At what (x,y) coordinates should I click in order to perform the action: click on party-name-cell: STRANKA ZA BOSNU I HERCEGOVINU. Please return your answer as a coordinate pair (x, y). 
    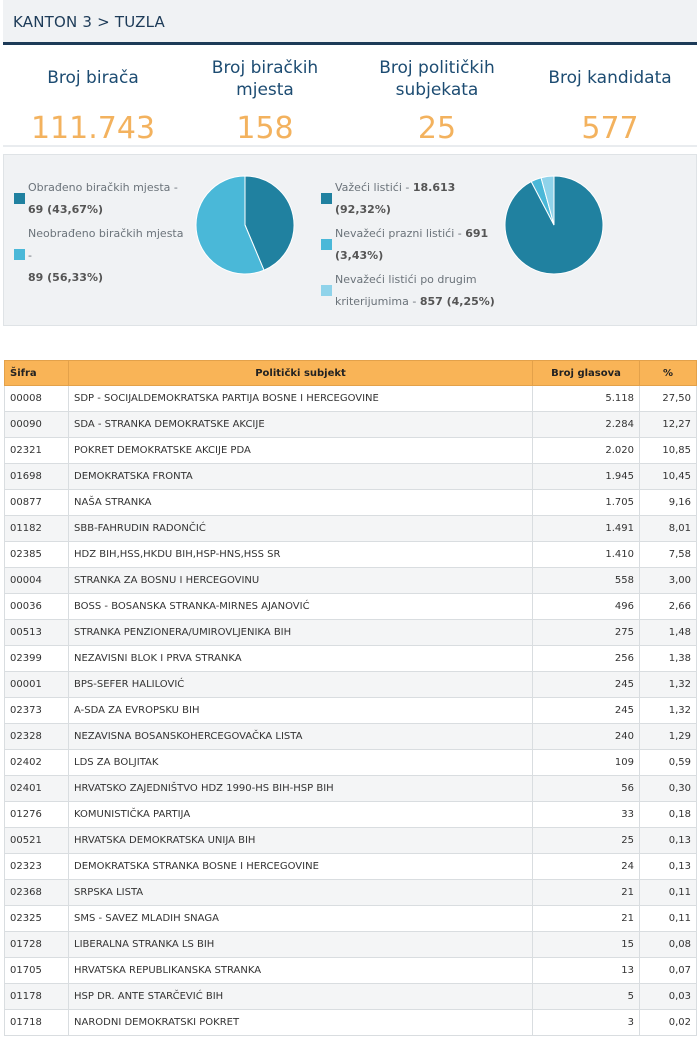
    Looking at the image, I should click on (300, 580).